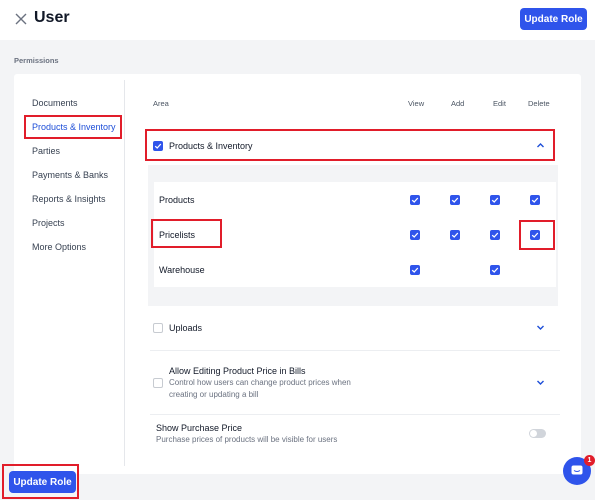 The width and height of the screenshot is (595, 500). I want to click on checkbox-products-delete, so click(535, 200).